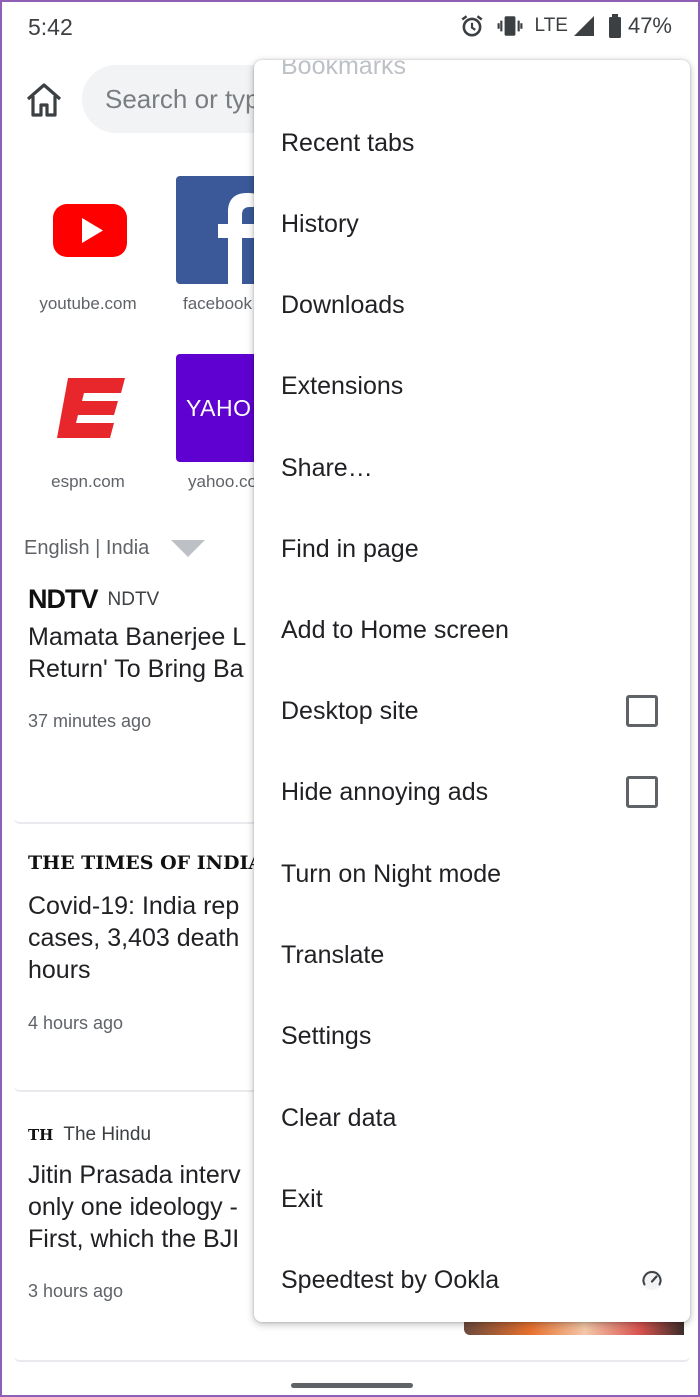 The image size is (700, 1397). What do you see at coordinates (350, 28) in the screenshot?
I see `status-bar: 5:42 LTE 47%` at bounding box center [350, 28].